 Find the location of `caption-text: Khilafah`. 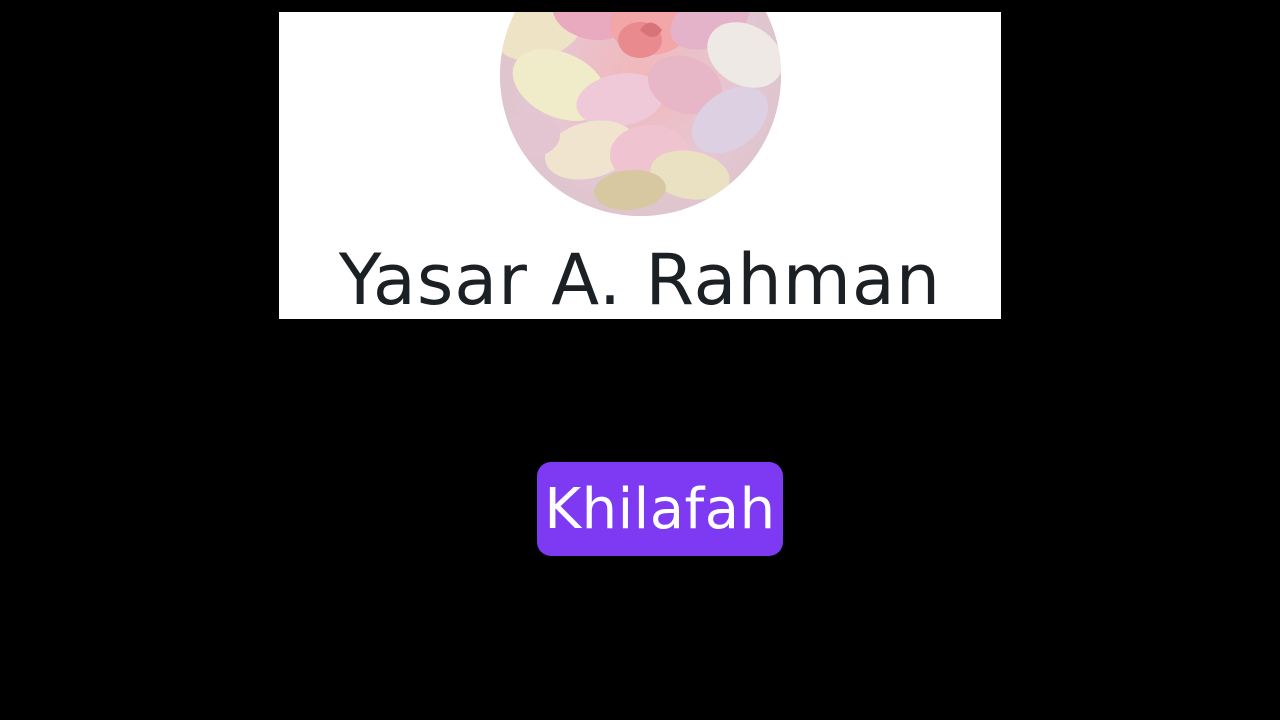

caption-text: Khilafah is located at coordinates (660, 509).